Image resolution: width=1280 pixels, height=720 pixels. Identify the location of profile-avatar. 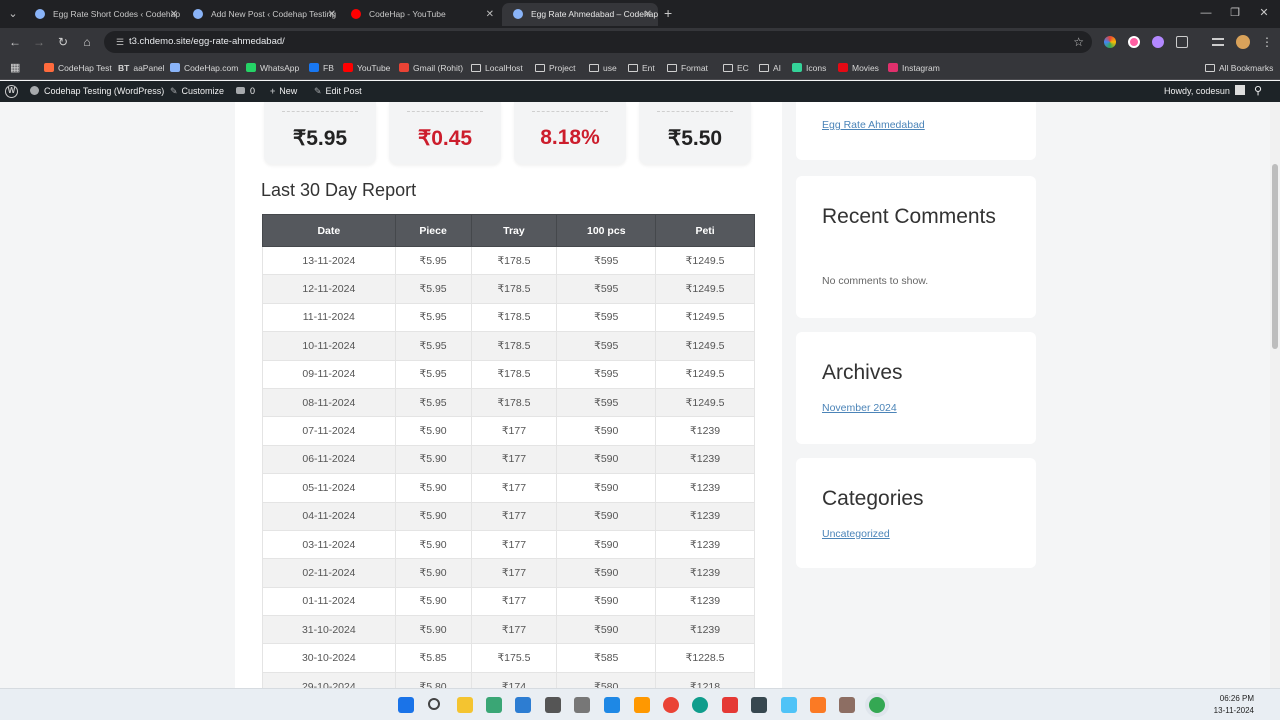
(1243, 42).